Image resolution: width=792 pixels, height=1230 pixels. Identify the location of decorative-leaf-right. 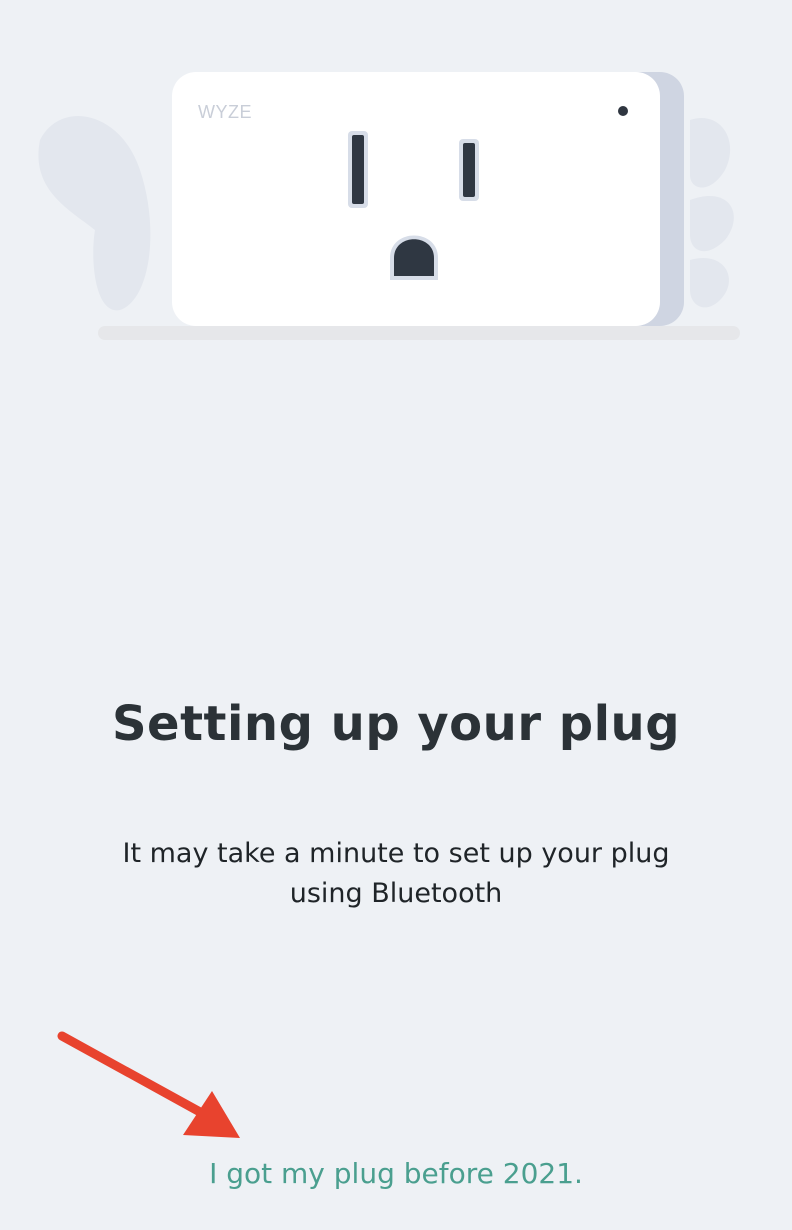
(712, 213).